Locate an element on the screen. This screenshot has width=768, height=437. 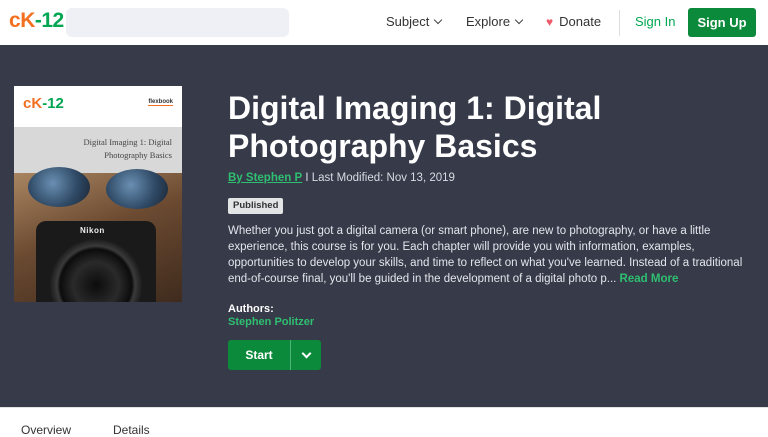
cover-photo: Nikon is located at coordinates (98, 234).